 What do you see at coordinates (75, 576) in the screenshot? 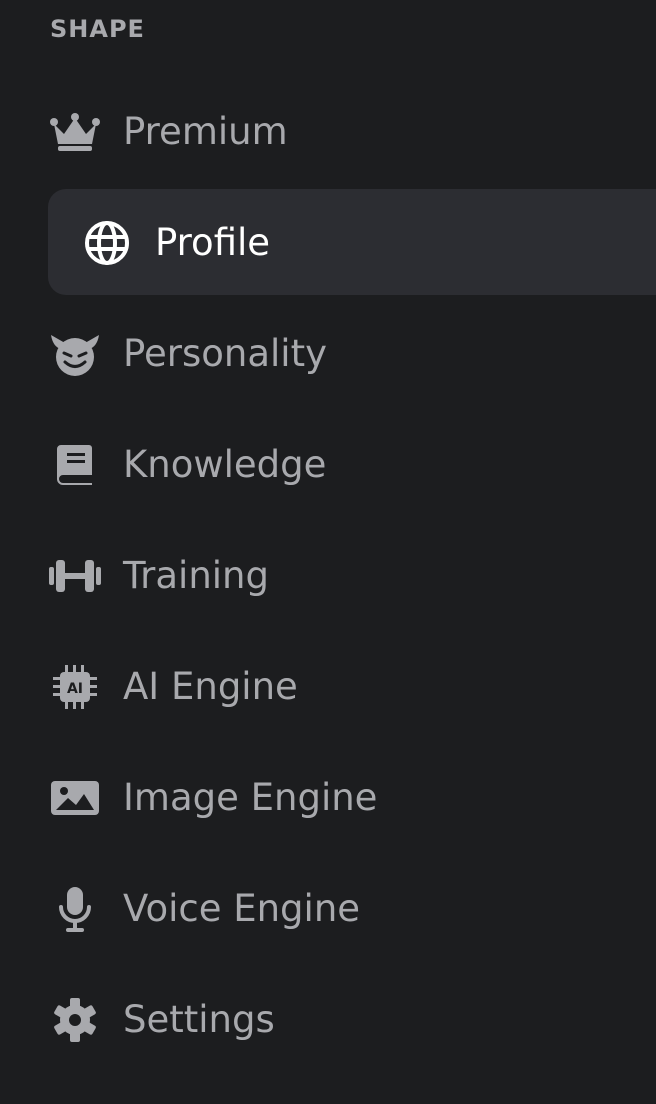
I see `dumbbell-icon` at bounding box center [75, 576].